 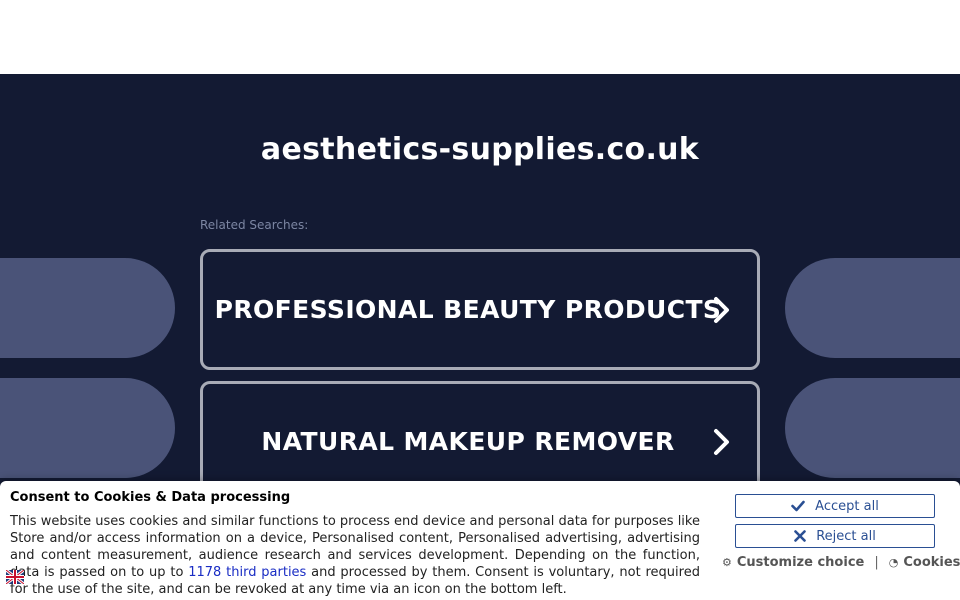 I want to click on related-search-button-1: PROFESSIONAL BEAUTY PRODUCTS, so click(x=480, y=309).